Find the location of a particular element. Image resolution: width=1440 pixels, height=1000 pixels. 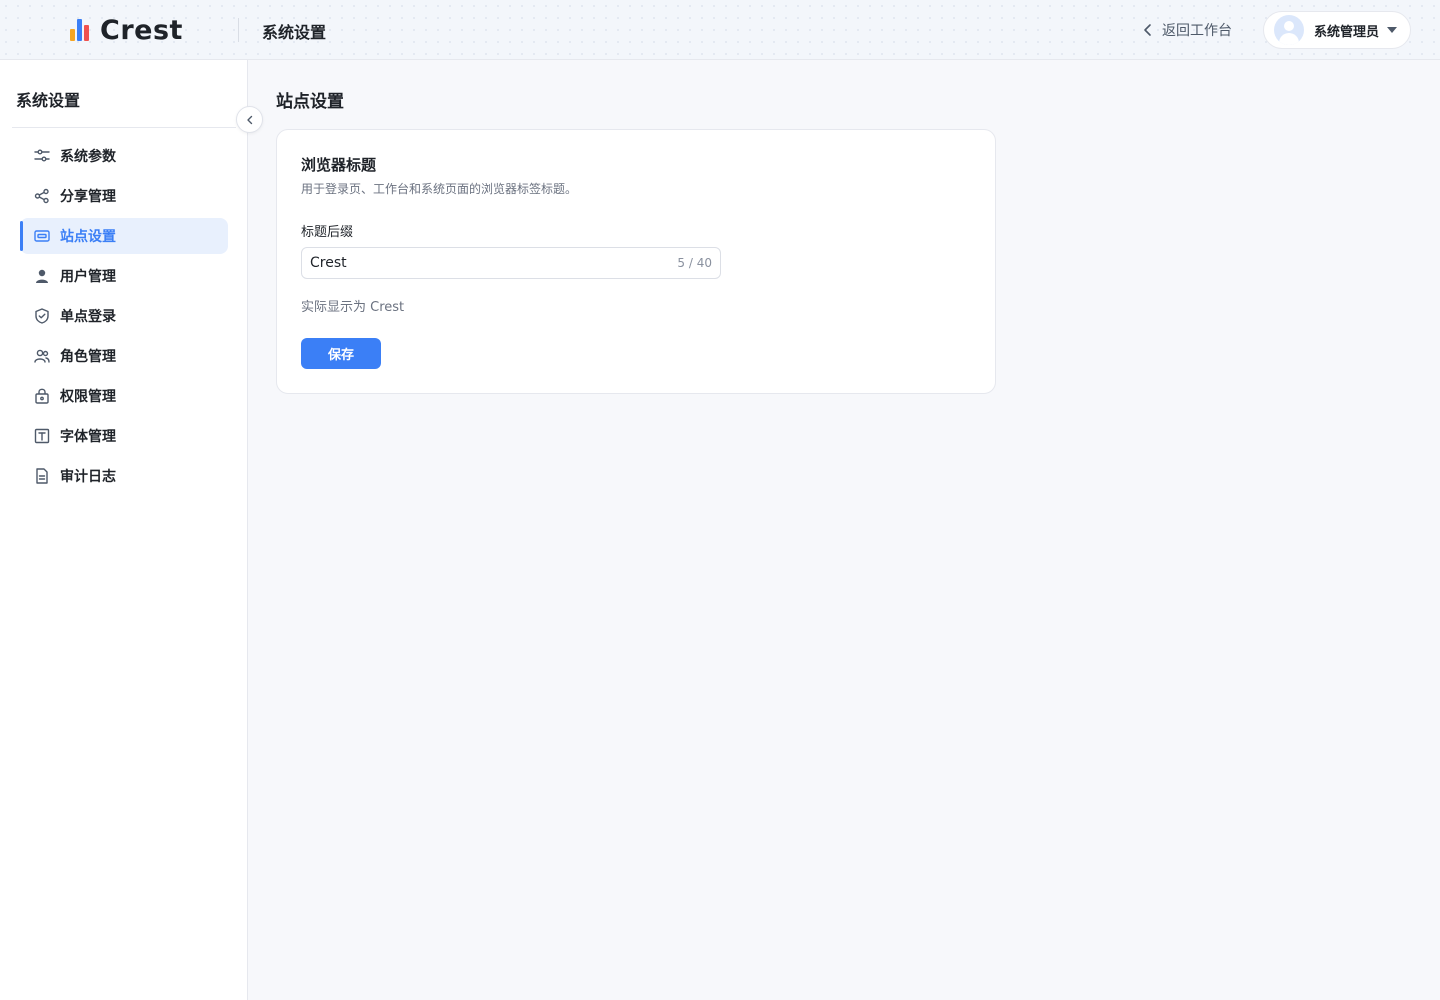

page-title: 站点设置 is located at coordinates (310, 102).